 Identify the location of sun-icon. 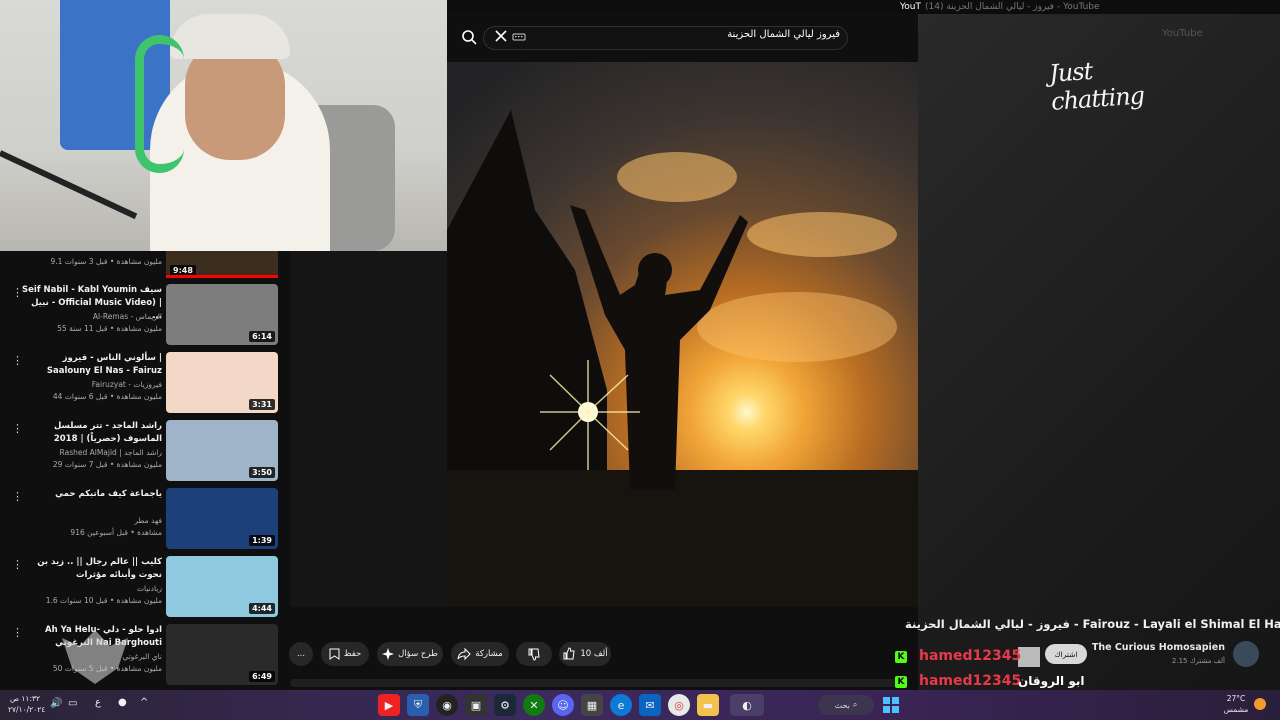
(1260, 704).